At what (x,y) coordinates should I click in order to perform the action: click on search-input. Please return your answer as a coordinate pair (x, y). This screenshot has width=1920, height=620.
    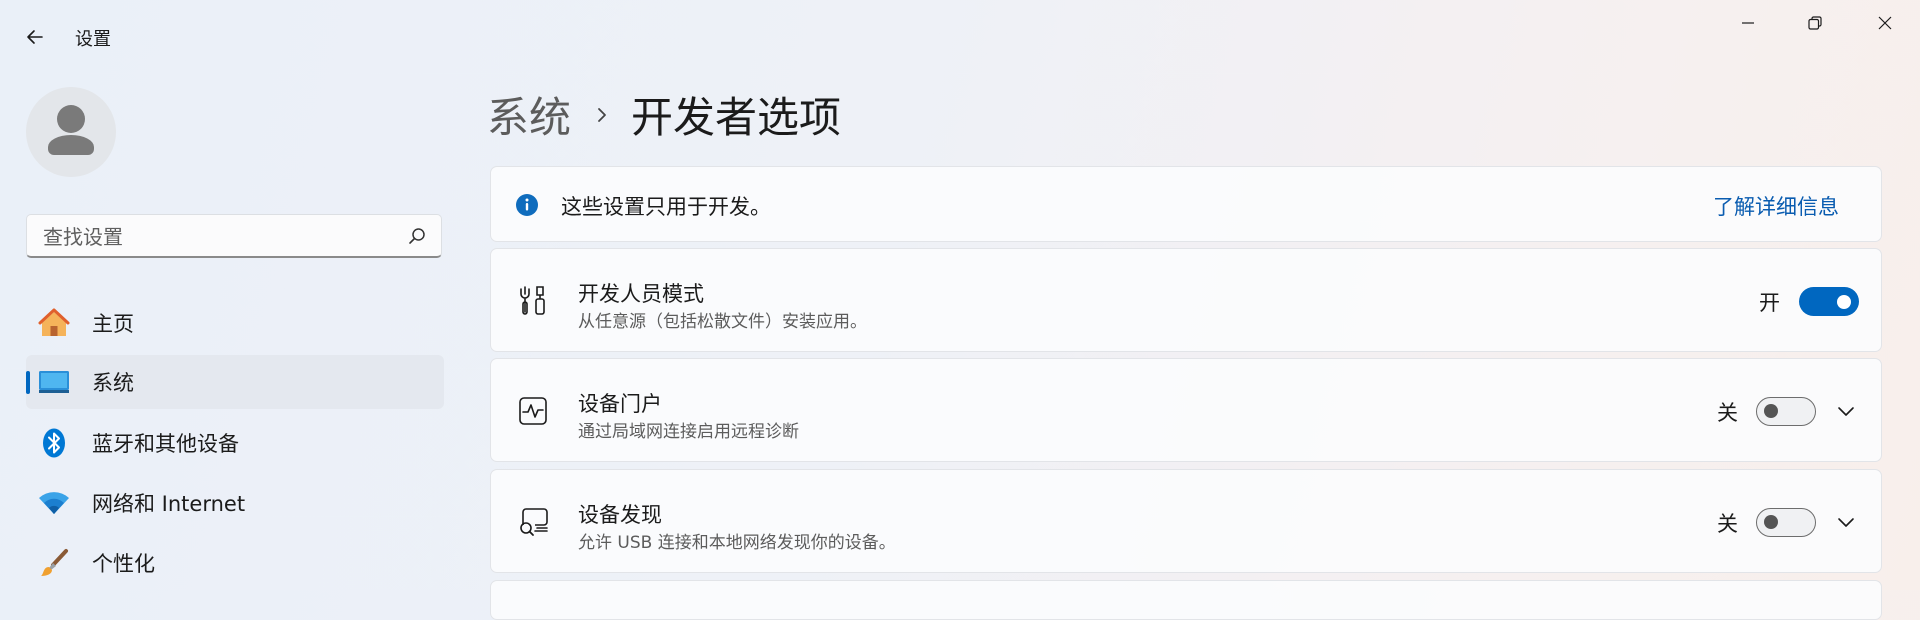
    Looking at the image, I should click on (223, 236).